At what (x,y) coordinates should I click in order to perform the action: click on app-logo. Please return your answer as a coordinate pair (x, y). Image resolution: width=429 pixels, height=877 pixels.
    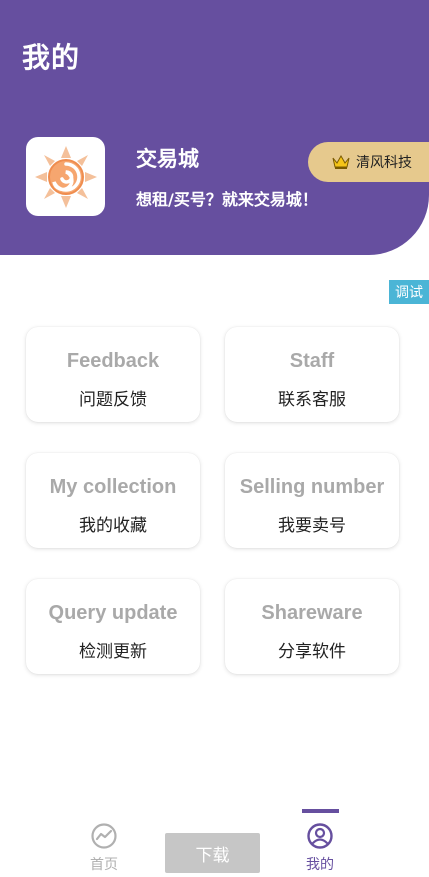
    Looking at the image, I should click on (65, 176).